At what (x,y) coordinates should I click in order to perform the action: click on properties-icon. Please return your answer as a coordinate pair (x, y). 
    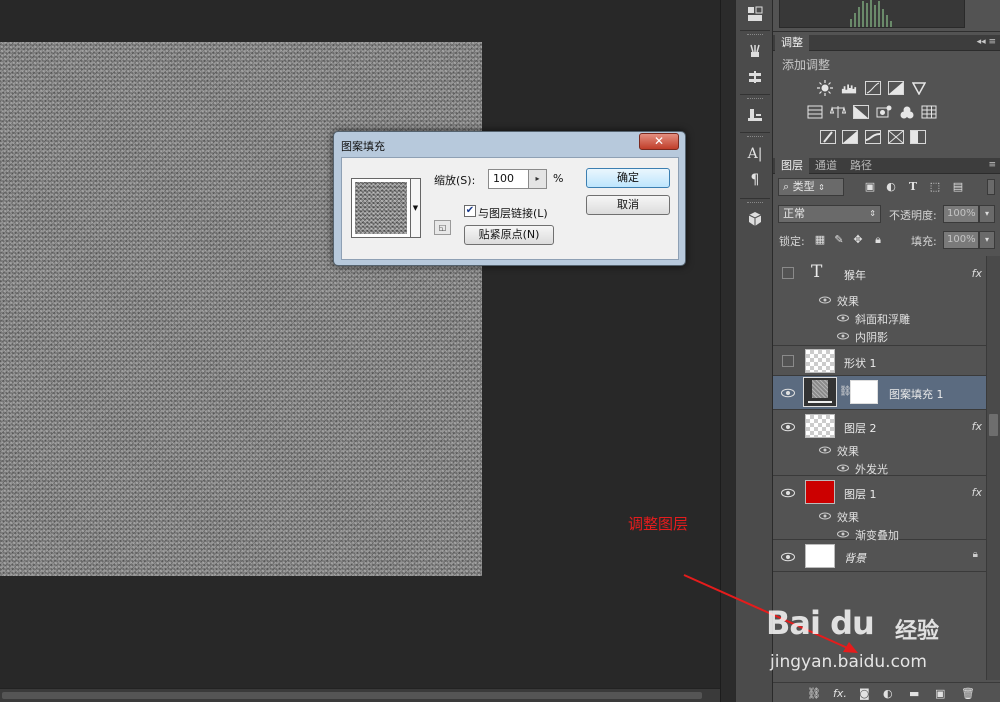
    Looking at the image, I should click on (755, 14).